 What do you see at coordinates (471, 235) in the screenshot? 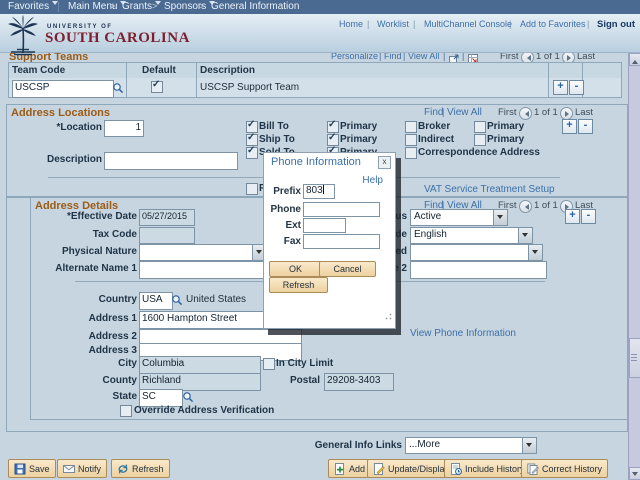
I see `language-code-dropdown: English` at bounding box center [471, 235].